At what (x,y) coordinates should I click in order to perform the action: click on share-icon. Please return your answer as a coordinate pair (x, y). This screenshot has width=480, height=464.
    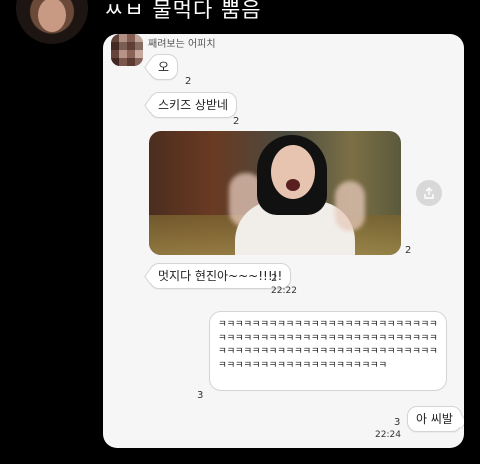
    Looking at the image, I should click on (429, 193).